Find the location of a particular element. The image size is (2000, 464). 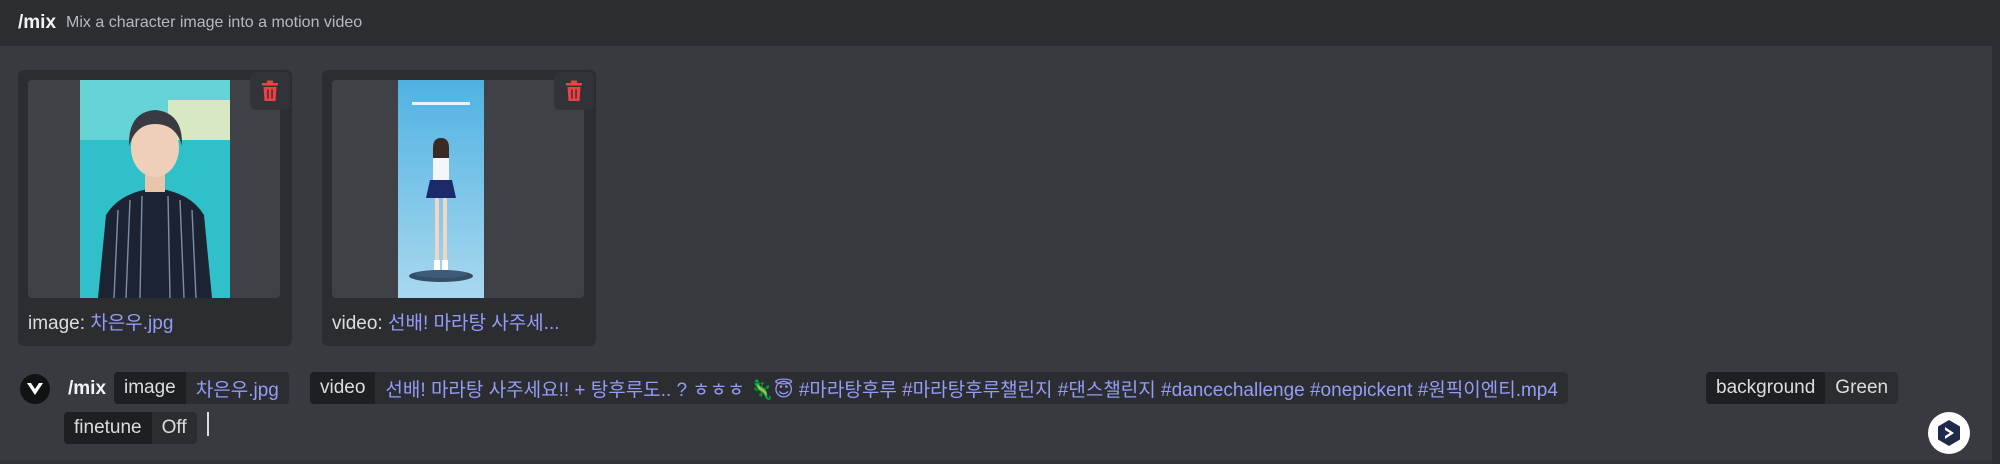

person-photo is located at coordinates (154, 189).